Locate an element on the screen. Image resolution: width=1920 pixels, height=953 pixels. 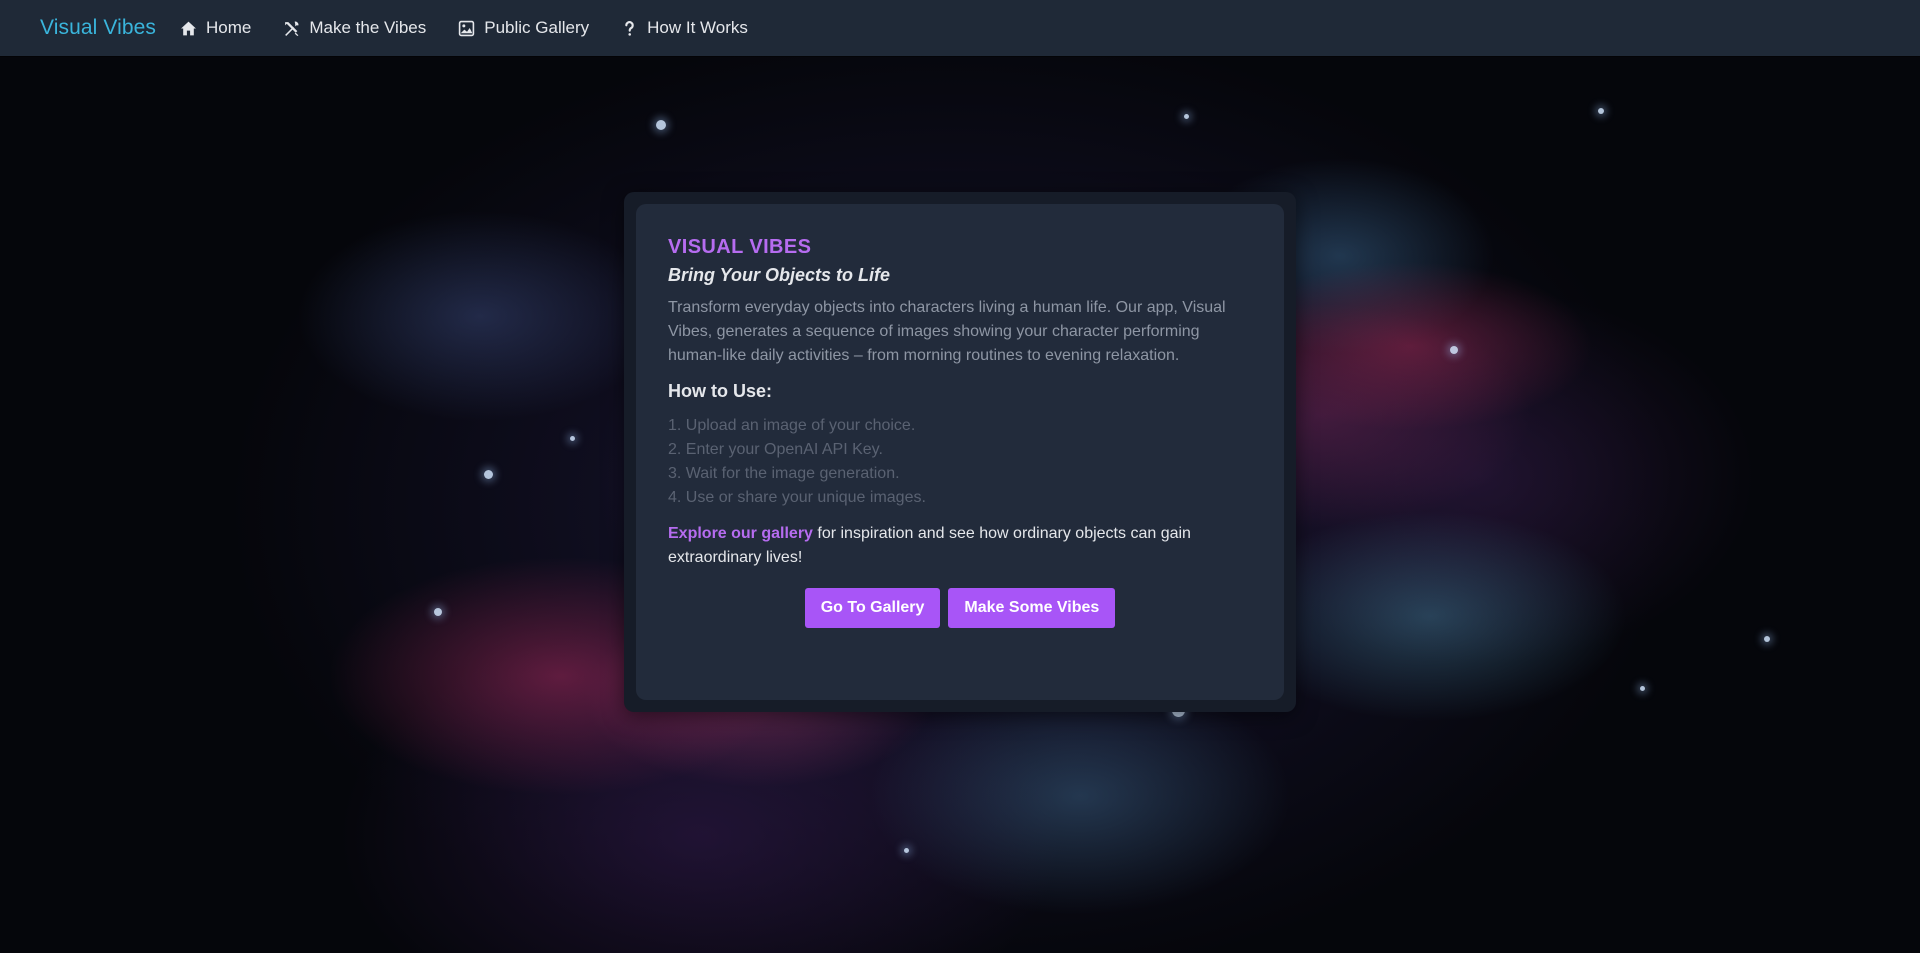
card-subtitle: Bring Your Objects to Life is located at coordinates (779, 275).